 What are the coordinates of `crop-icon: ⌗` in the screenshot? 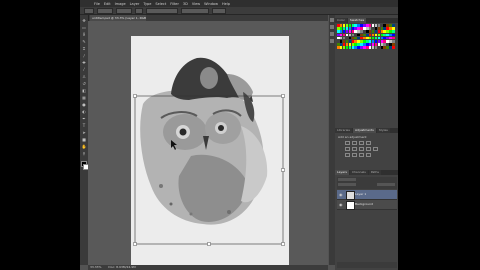 It's located at (84, 48).